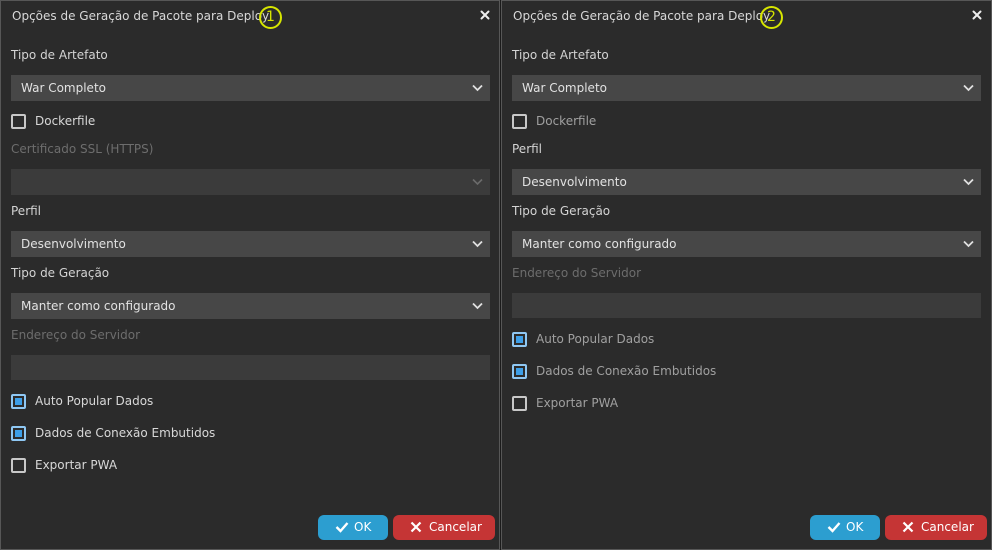 The width and height of the screenshot is (992, 550). What do you see at coordinates (82, 149) in the screenshot?
I see `ssl-certificate-label: Certificado SSL (HTTPS)` at bounding box center [82, 149].